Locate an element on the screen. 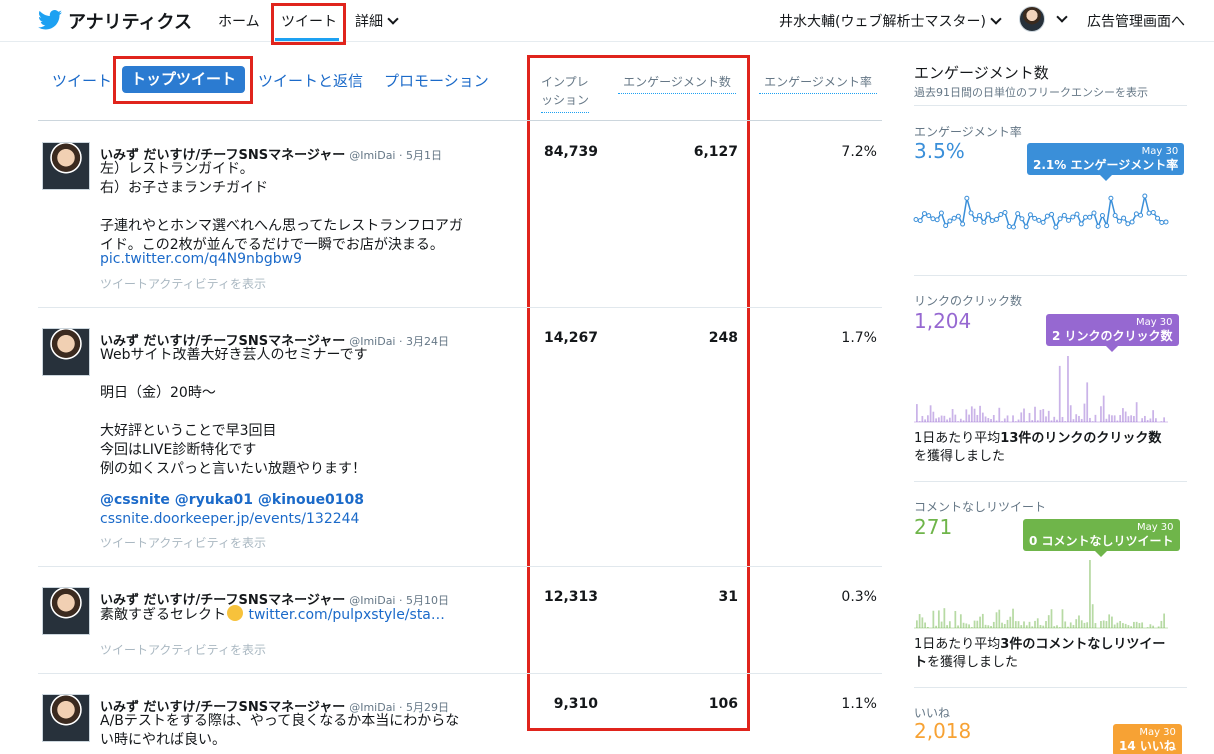 The width and height of the screenshot is (1214, 754). header-divider is located at coordinates (460, 120).